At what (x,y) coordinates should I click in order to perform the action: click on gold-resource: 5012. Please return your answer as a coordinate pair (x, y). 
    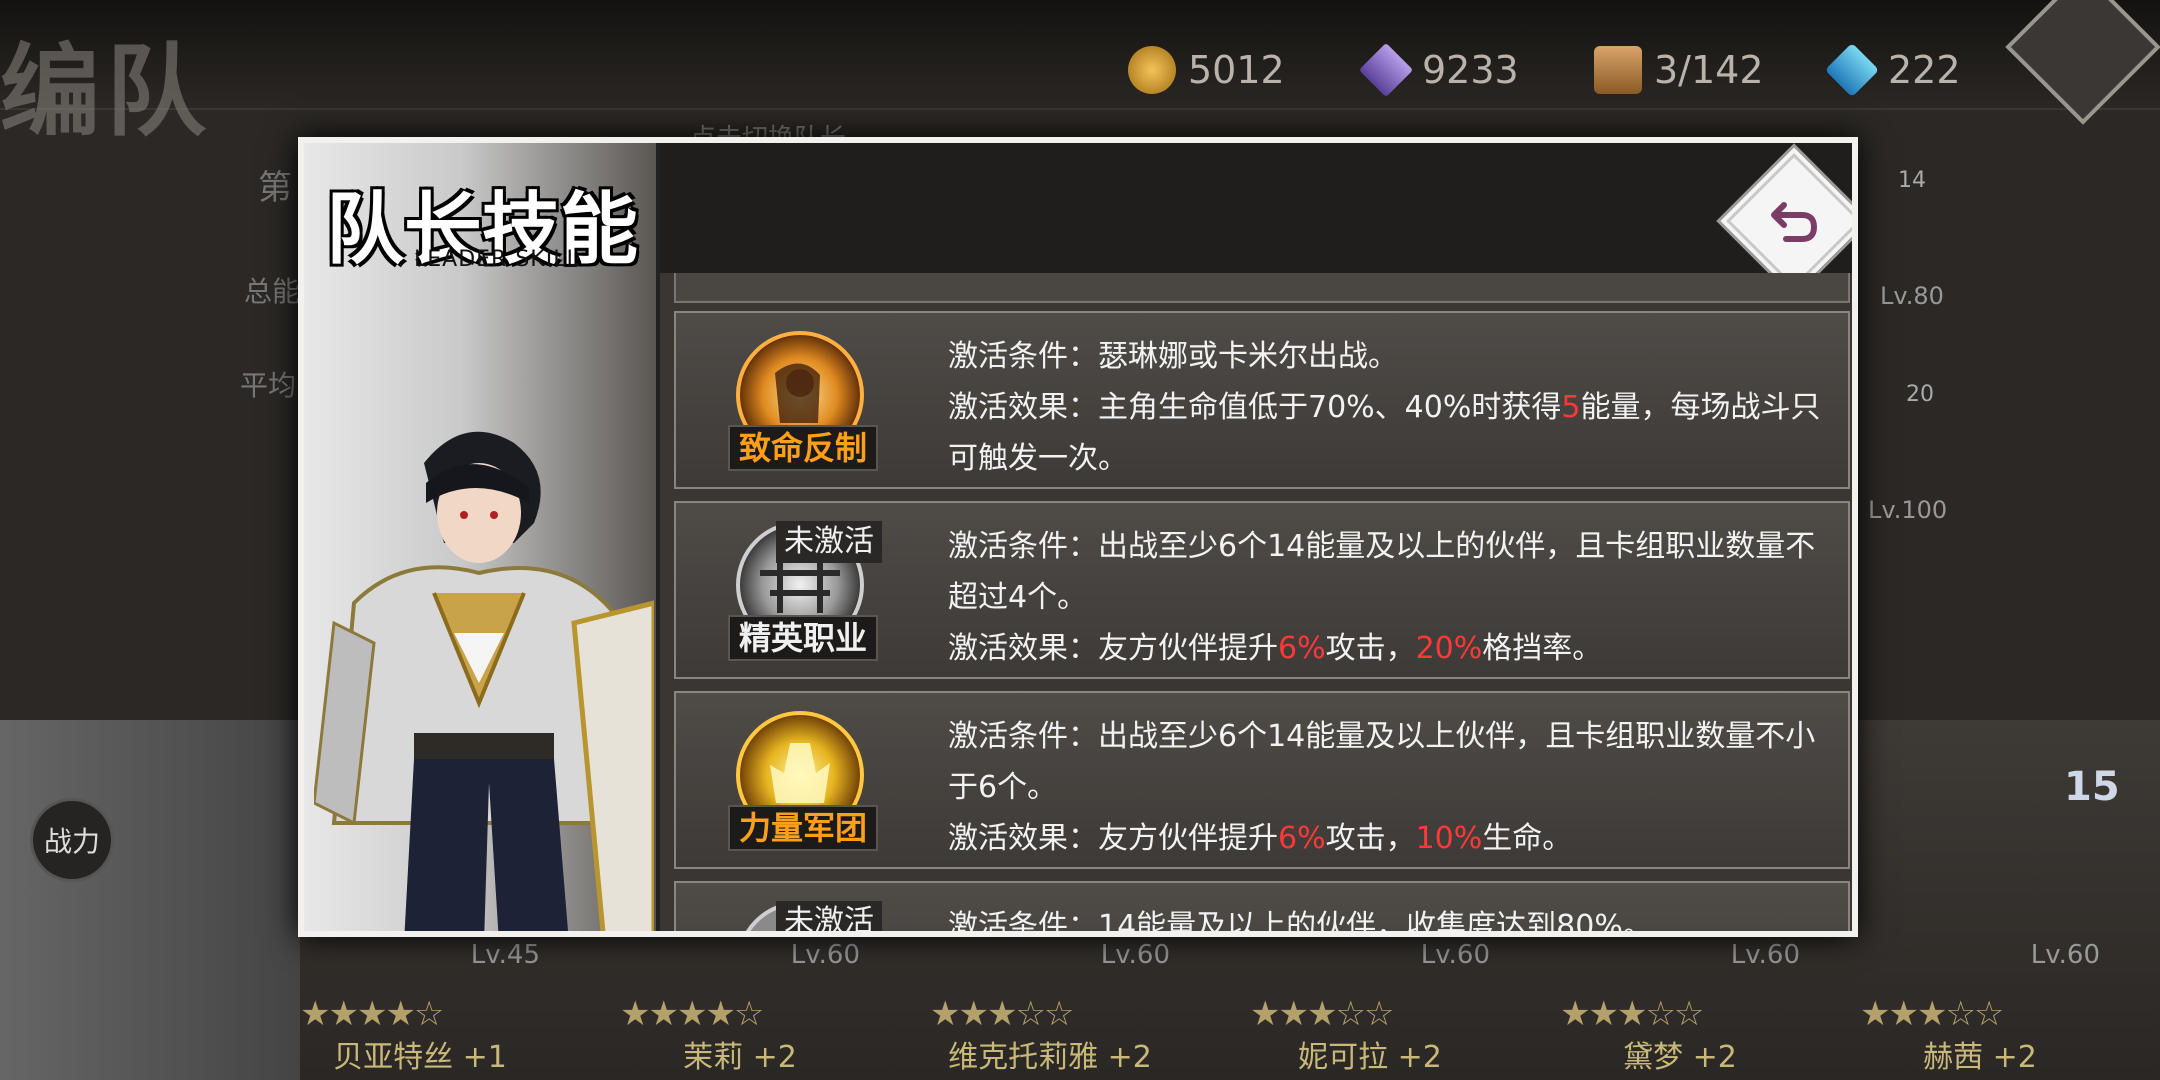
    Looking at the image, I should click on (1206, 70).